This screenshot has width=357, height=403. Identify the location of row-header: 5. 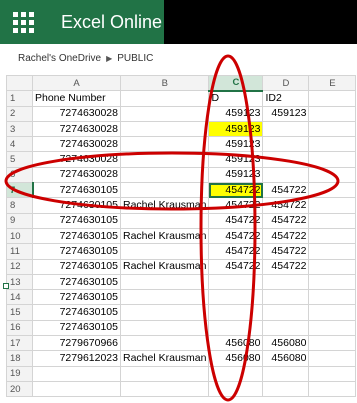
(19, 159).